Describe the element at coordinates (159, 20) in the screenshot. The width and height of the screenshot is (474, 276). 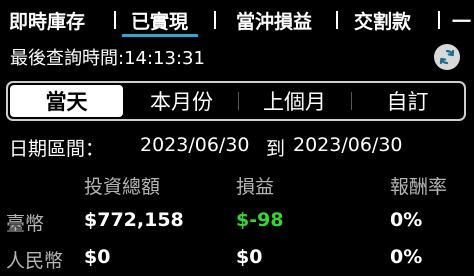
I see `tab-realized: 已實現` at that location.